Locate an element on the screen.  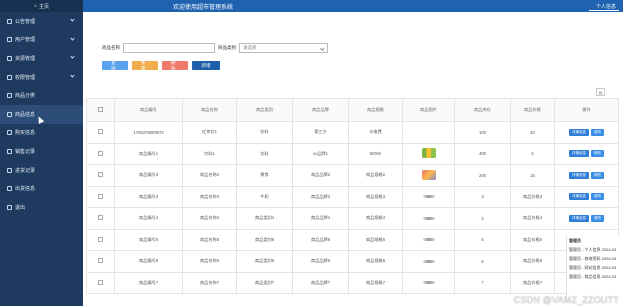
cell-name: 商品名称3 is located at coordinates (209, 196).